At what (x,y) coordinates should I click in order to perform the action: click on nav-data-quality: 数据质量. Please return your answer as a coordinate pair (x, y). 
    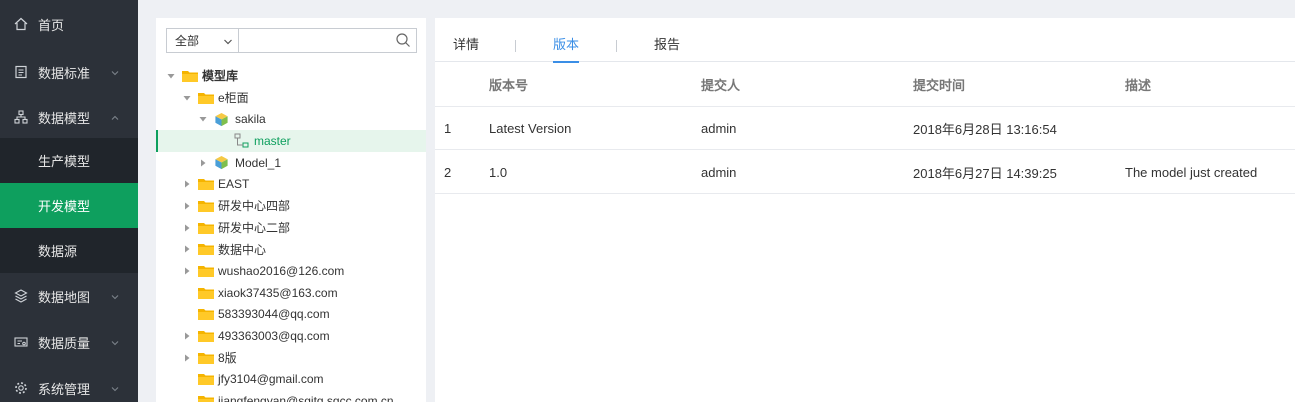
    Looking at the image, I should click on (69, 342).